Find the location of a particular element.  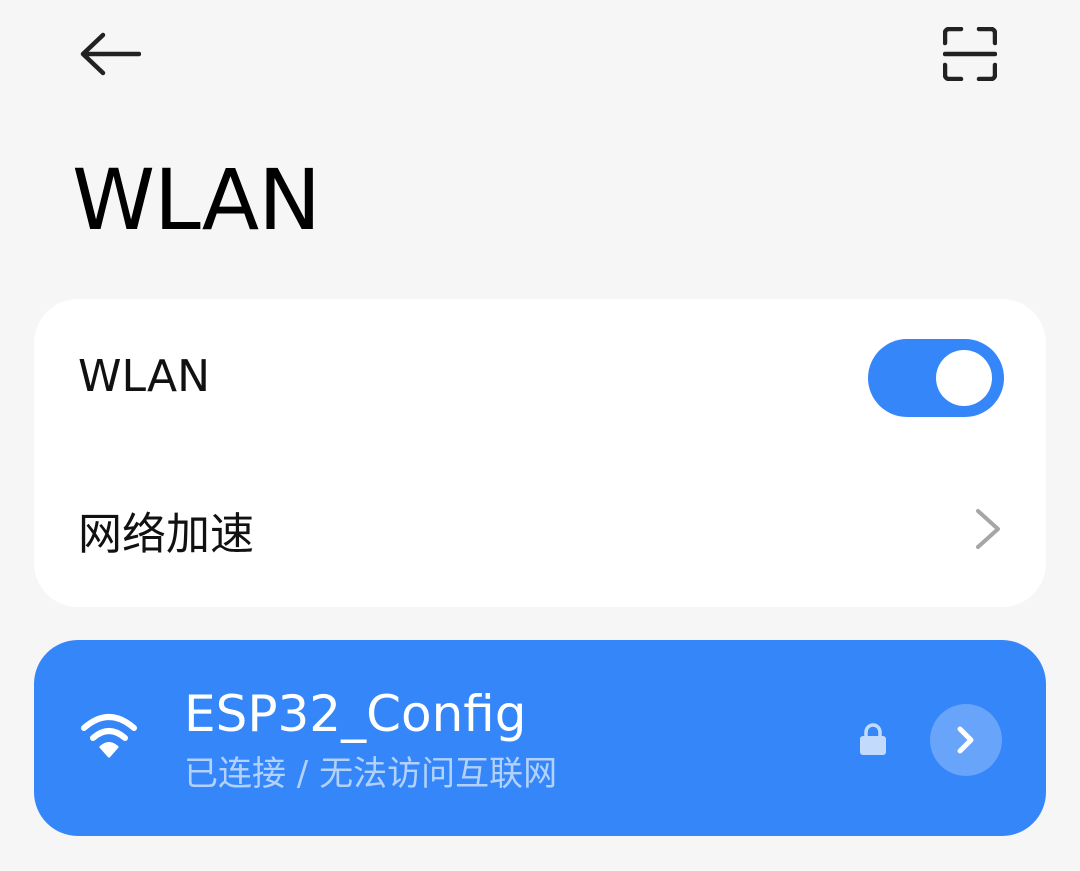

wlan-toggle is located at coordinates (936, 378).